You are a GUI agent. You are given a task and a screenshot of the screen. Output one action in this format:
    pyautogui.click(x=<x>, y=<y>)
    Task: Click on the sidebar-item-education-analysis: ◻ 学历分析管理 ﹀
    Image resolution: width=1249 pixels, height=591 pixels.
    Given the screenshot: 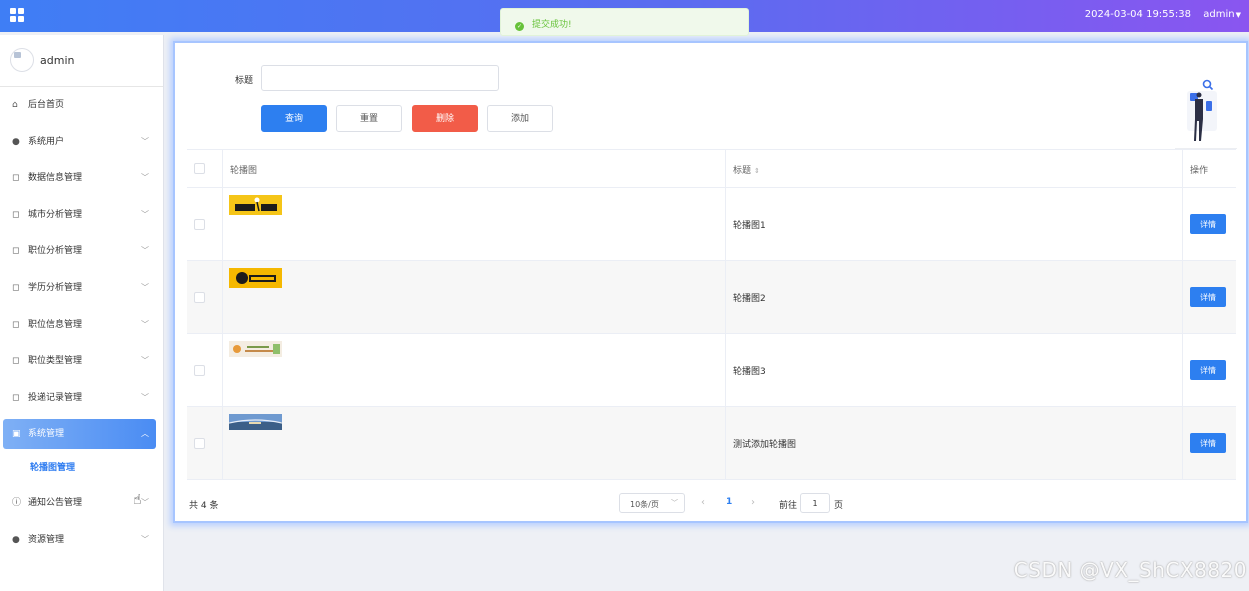 What is the action you would take?
    pyautogui.click(x=81, y=288)
    